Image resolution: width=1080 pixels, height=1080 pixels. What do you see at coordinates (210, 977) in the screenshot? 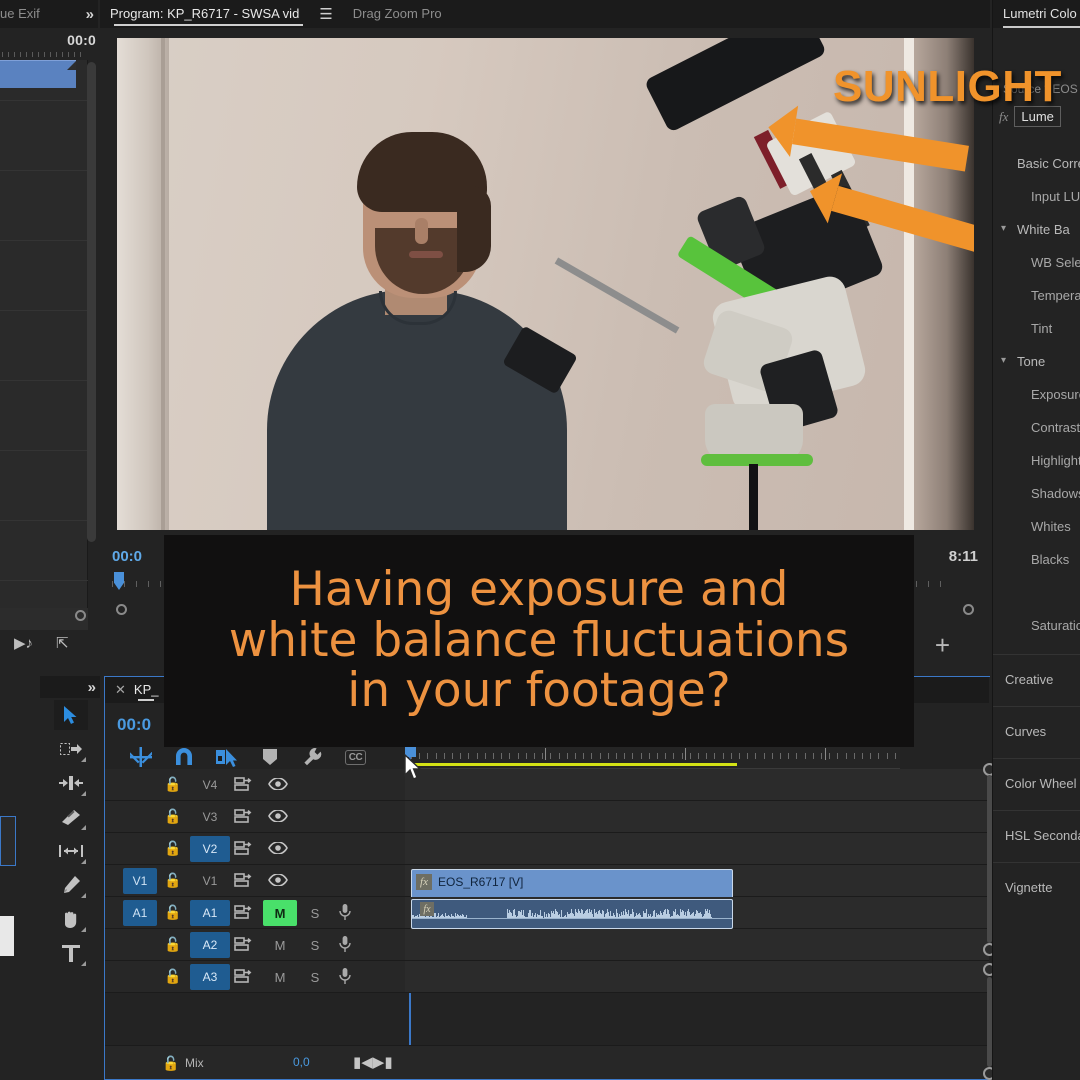
I see `track-name-A3: A3` at bounding box center [210, 977].